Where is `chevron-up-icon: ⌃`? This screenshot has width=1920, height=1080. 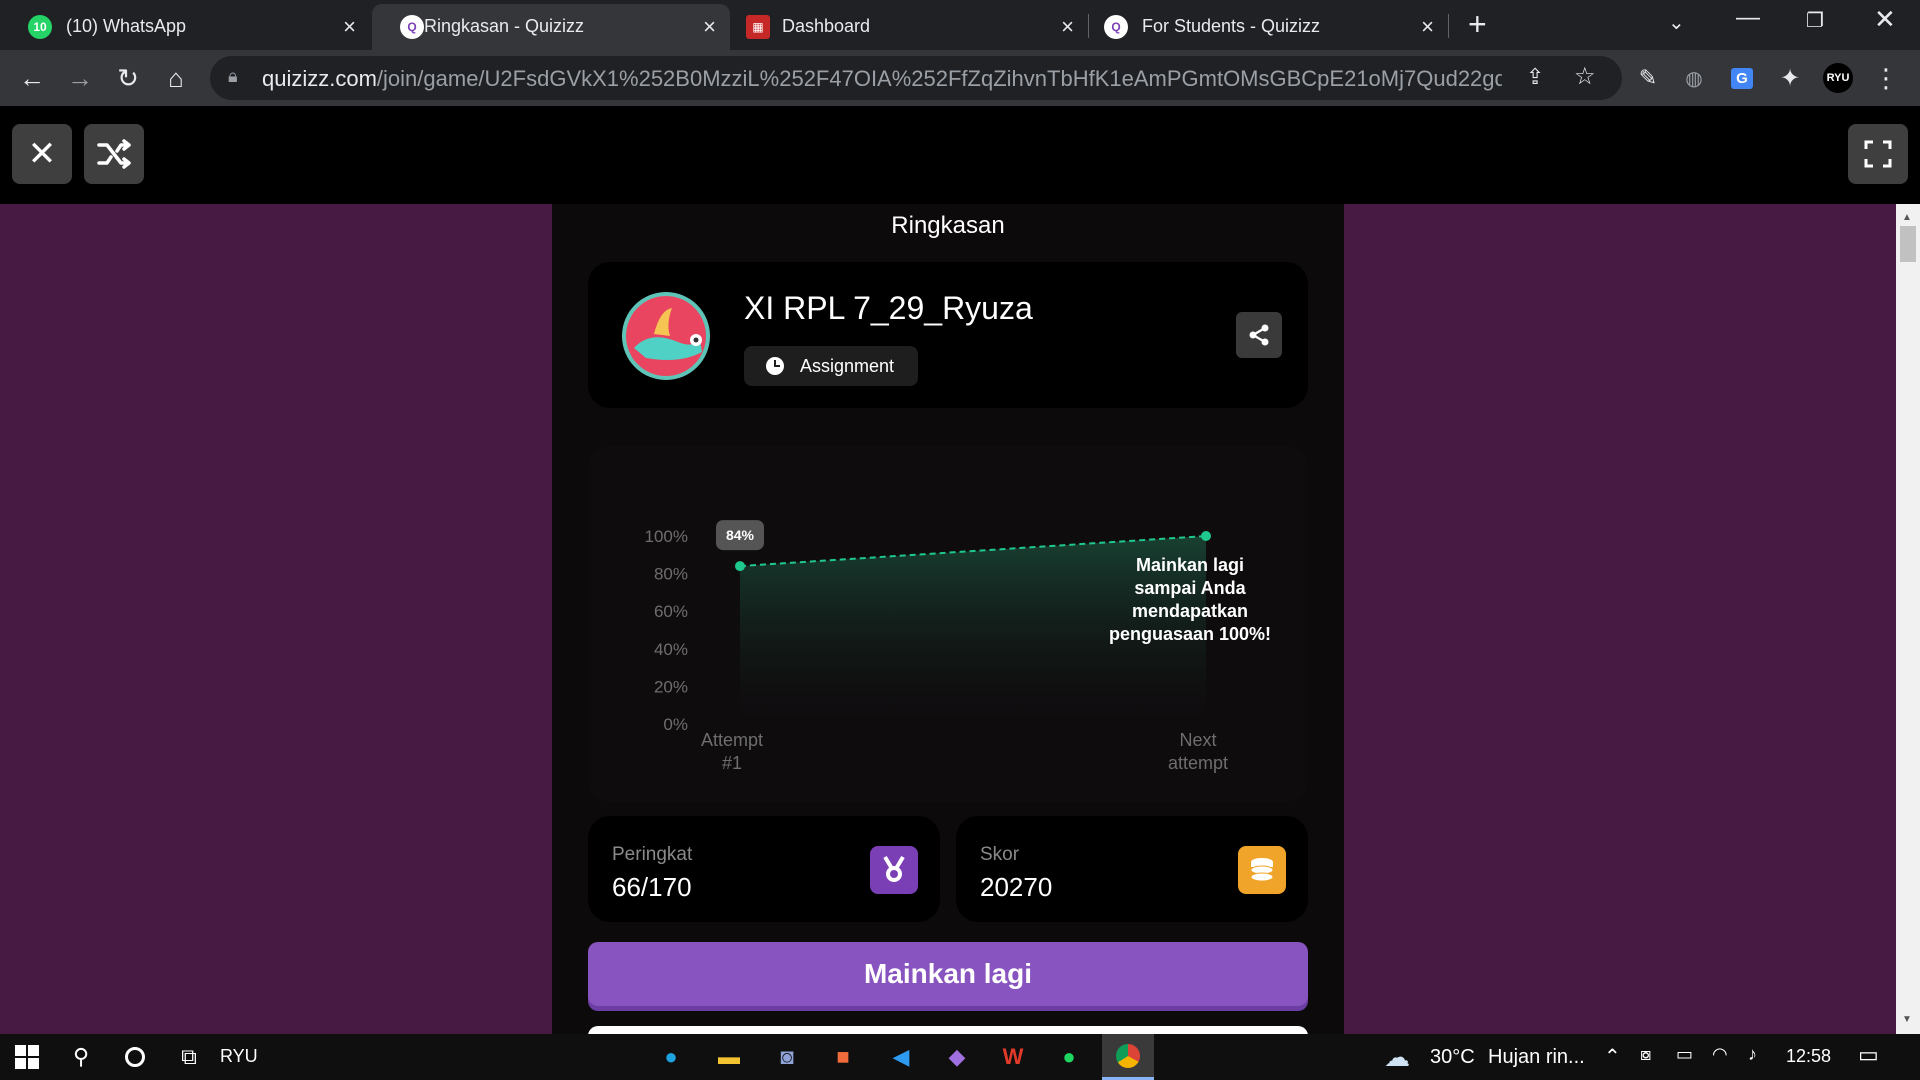 chevron-up-icon: ⌃ is located at coordinates (1612, 1056).